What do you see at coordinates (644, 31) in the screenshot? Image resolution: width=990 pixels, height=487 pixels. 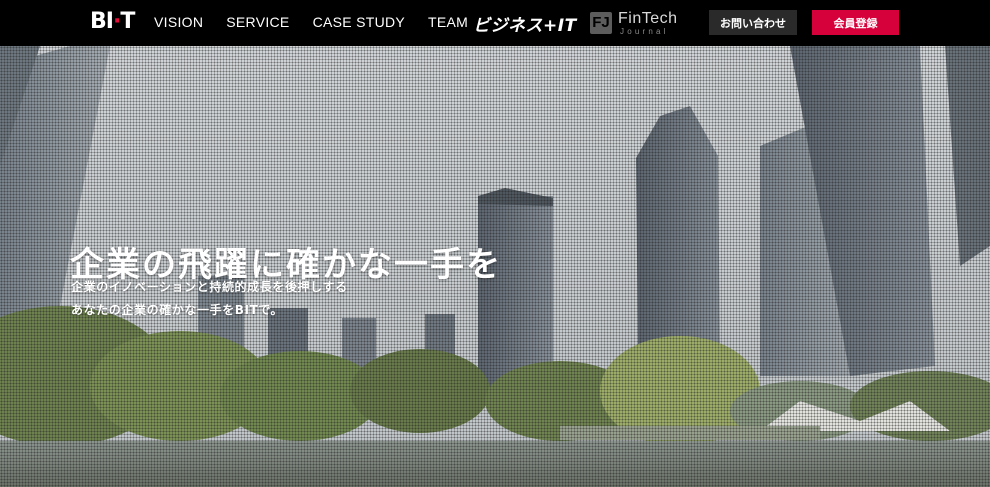 I see `fintech-sub: Journal` at bounding box center [644, 31].